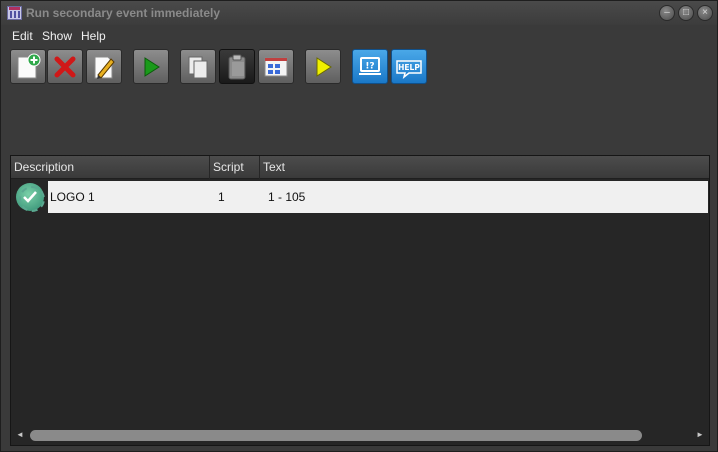 This screenshot has height=452, width=718. Describe the element at coordinates (700, 435) in the screenshot. I see `scroll-right-arrow-icon: ►` at that location.